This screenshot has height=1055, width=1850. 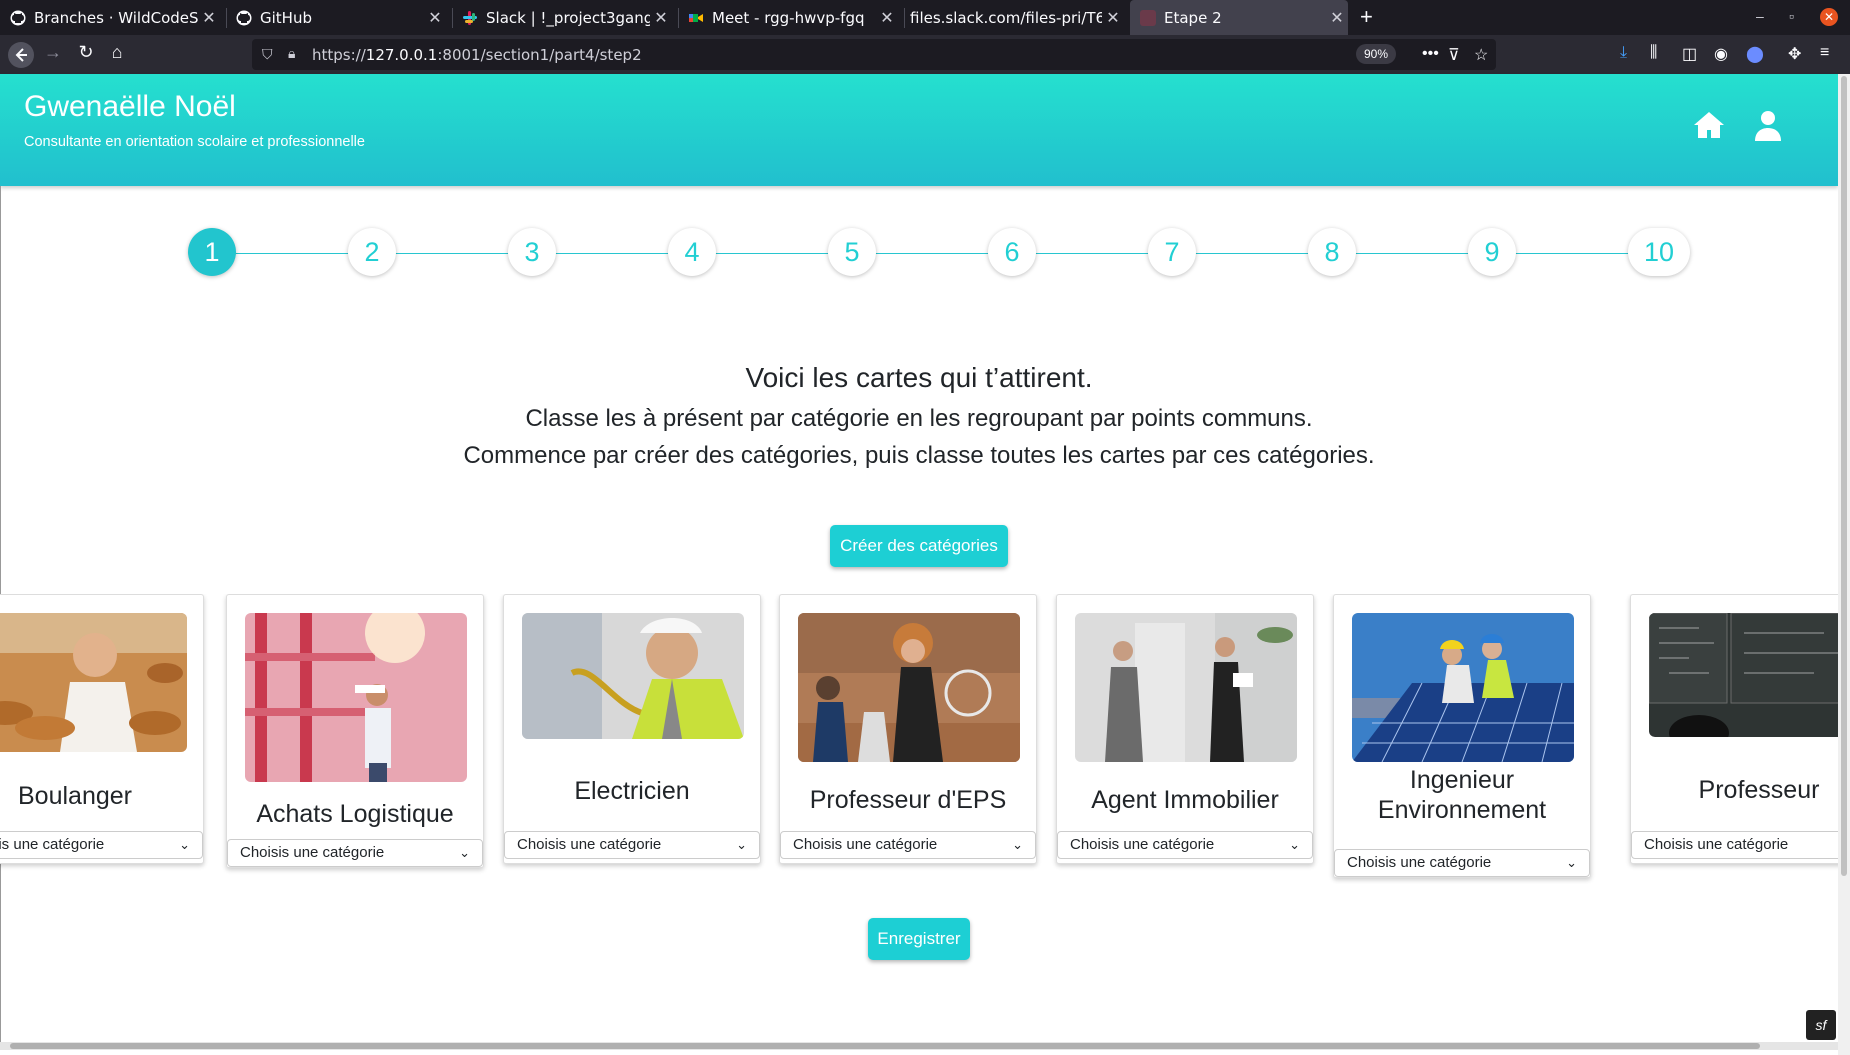 I want to click on step-2: 2, so click(x=372, y=252).